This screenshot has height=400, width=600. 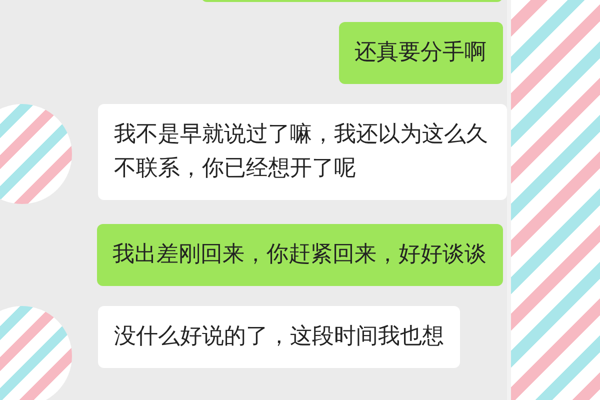 What do you see at coordinates (420, 53) in the screenshot?
I see `message-bubble: 还真要分手啊` at bounding box center [420, 53].